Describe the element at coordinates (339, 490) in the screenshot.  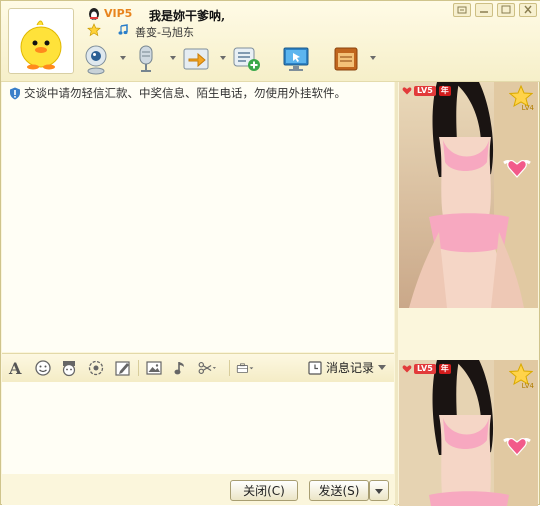
I see `send-button: 发送(S)` at that location.